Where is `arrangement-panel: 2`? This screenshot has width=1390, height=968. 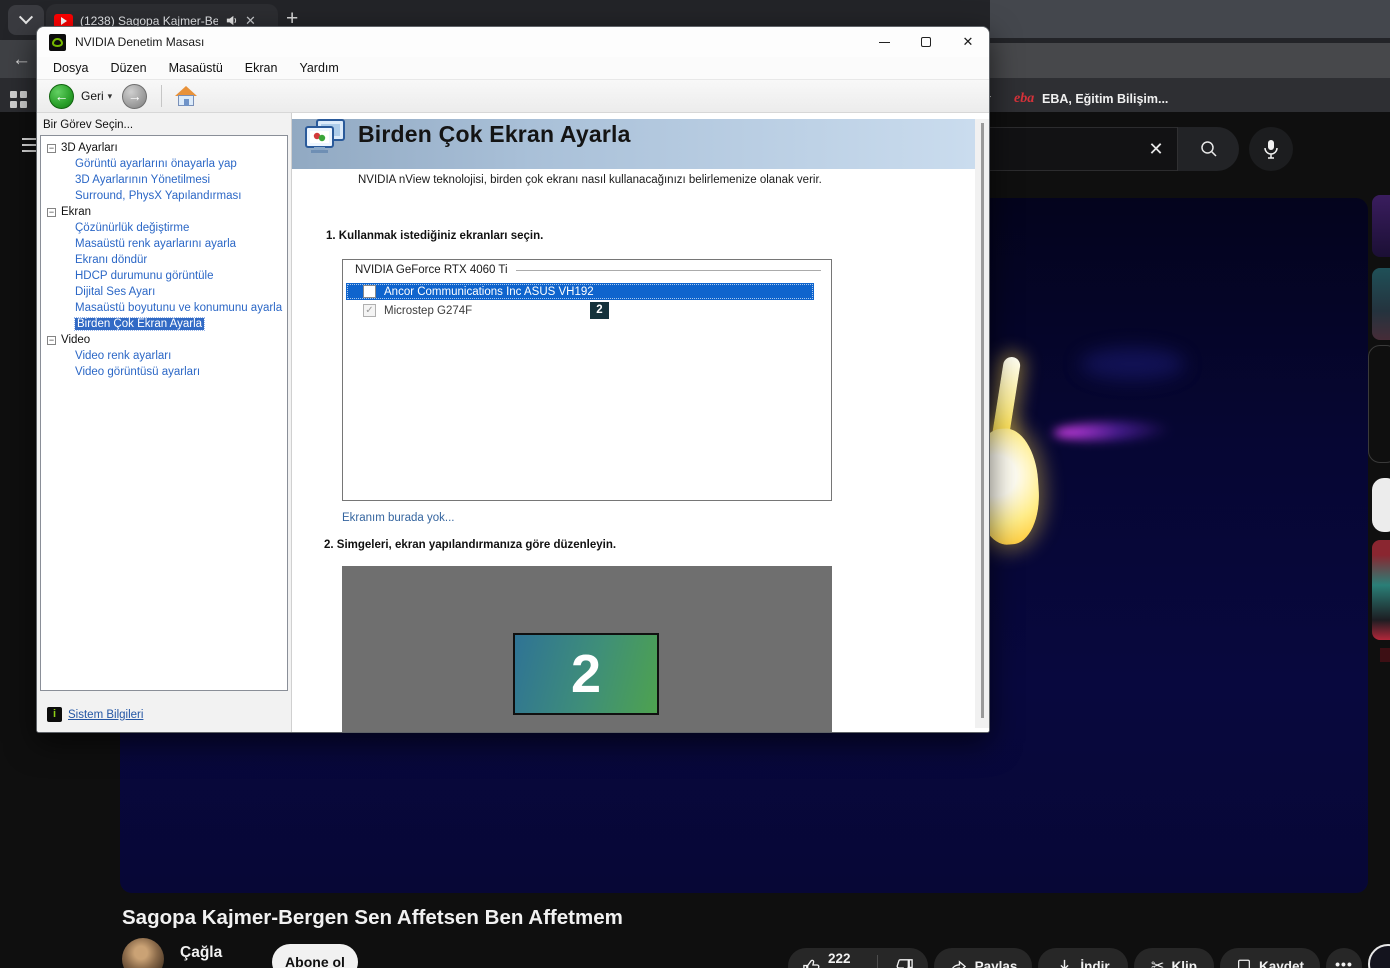
arrangement-panel: 2 is located at coordinates (587, 649).